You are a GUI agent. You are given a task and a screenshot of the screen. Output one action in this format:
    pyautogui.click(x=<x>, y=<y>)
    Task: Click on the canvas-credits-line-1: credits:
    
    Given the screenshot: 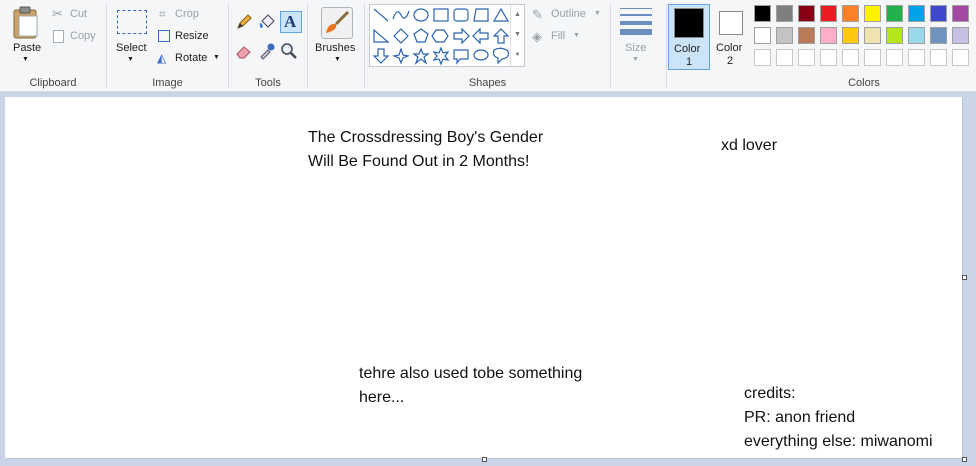 What is the action you would take?
    pyautogui.click(x=770, y=393)
    